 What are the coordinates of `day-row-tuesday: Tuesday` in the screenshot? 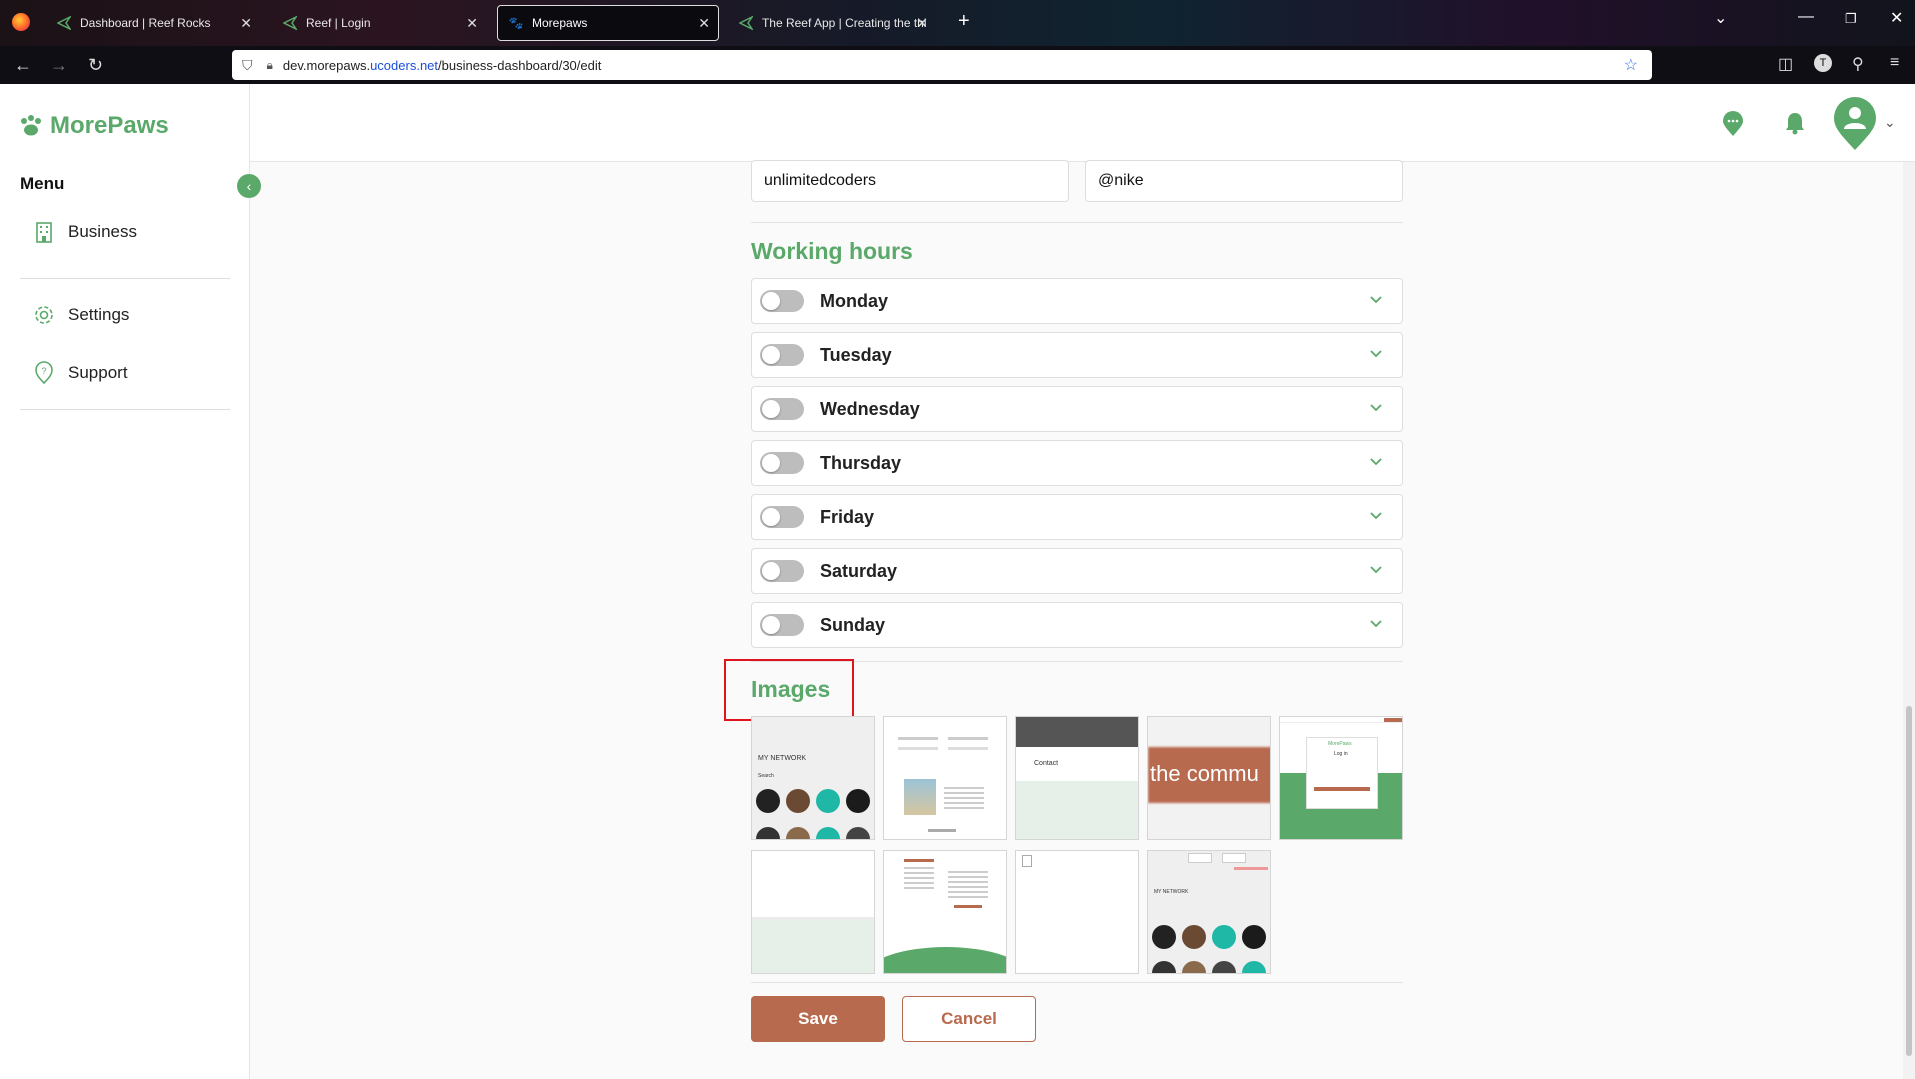 It's located at (1077, 355).